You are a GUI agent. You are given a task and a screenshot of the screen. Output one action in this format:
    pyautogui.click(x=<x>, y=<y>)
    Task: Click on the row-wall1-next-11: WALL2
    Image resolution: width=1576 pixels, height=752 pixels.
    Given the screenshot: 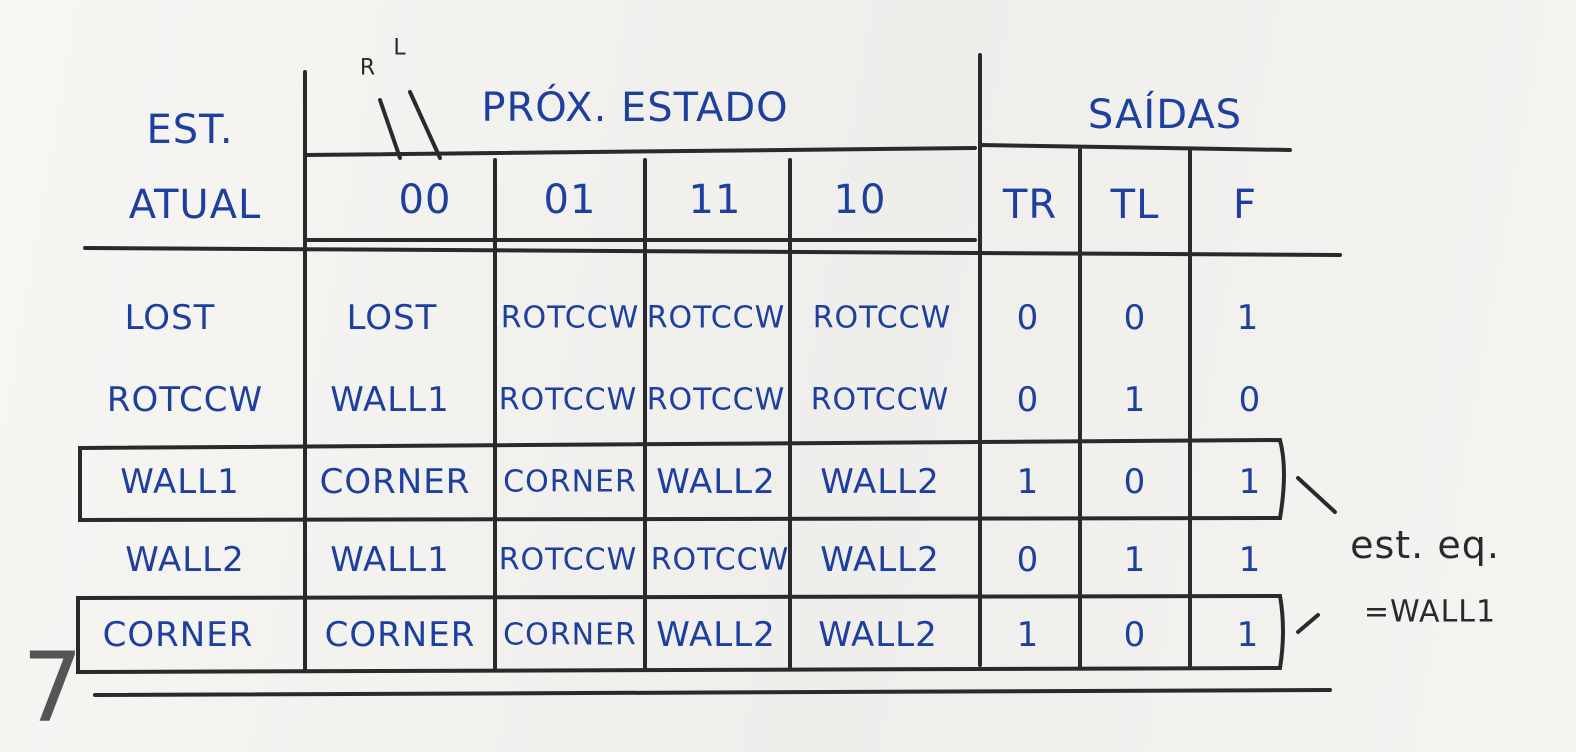 What is the action you would take?
    pyautogui.click(x=716, y=482)
    